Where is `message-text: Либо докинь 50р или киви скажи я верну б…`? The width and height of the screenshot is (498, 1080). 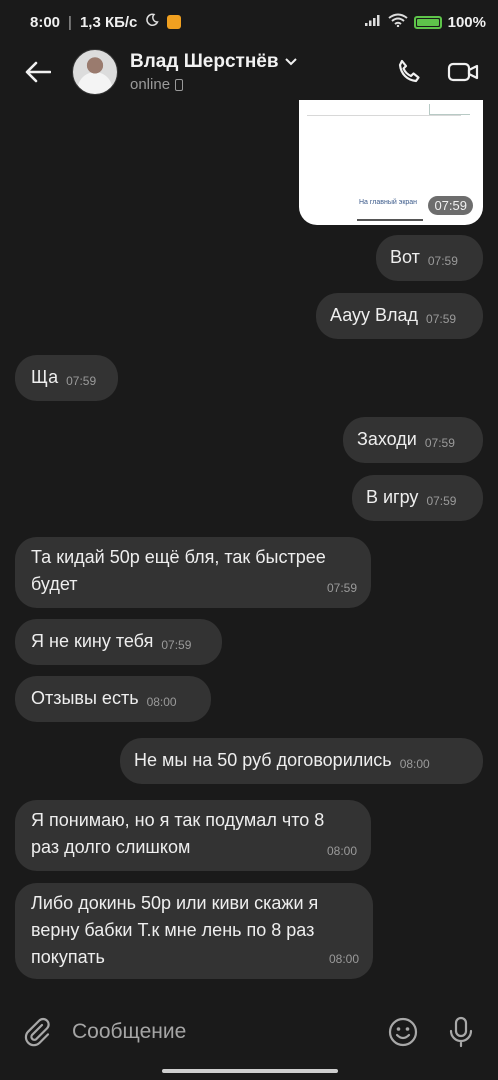
message-text: Либо докинь 50р или киви скажи я верну б… is located at coordinates (175, 930).